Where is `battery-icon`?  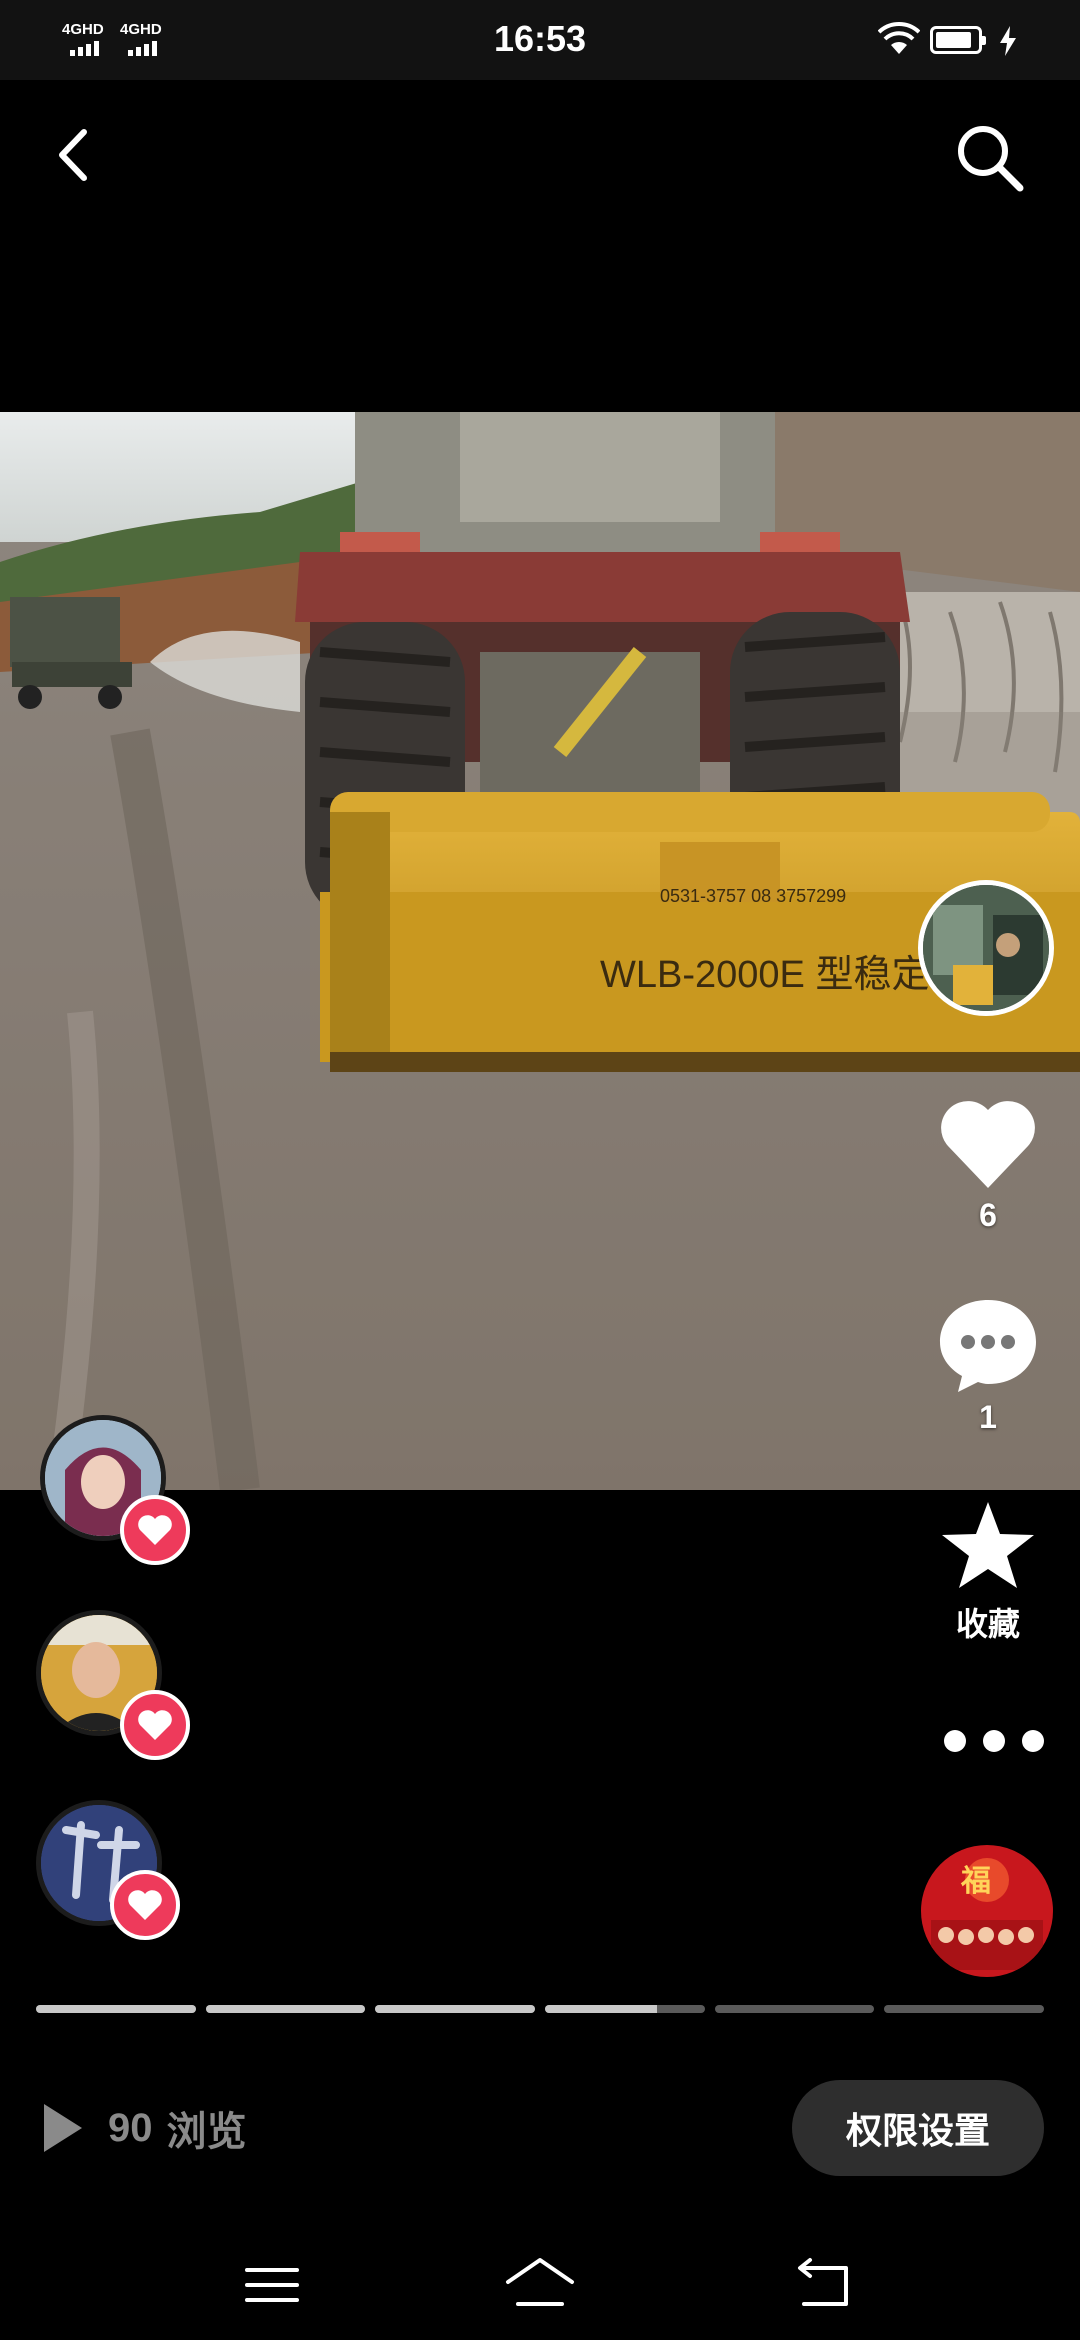
battery-icon is located at coordinates (958, 40).